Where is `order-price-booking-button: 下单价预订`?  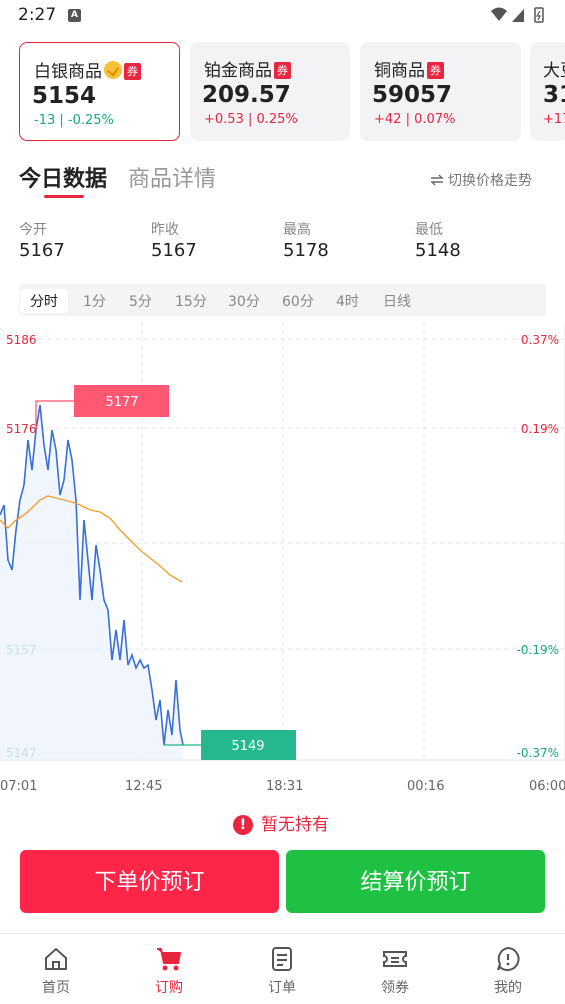 order-price-booking-button: 下单价预订 is located at coordinates (149, 881).